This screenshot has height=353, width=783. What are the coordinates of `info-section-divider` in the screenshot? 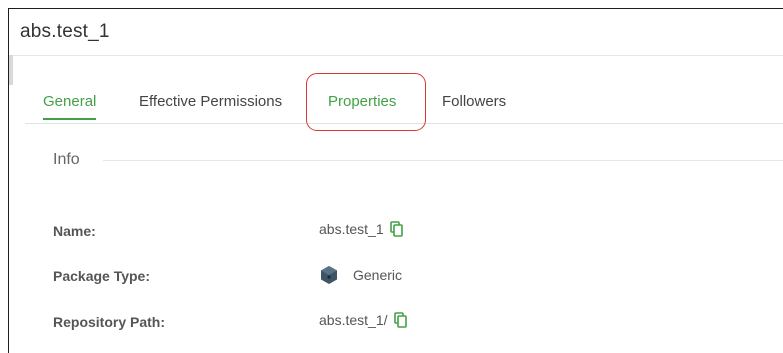 It's located at (443, 160).